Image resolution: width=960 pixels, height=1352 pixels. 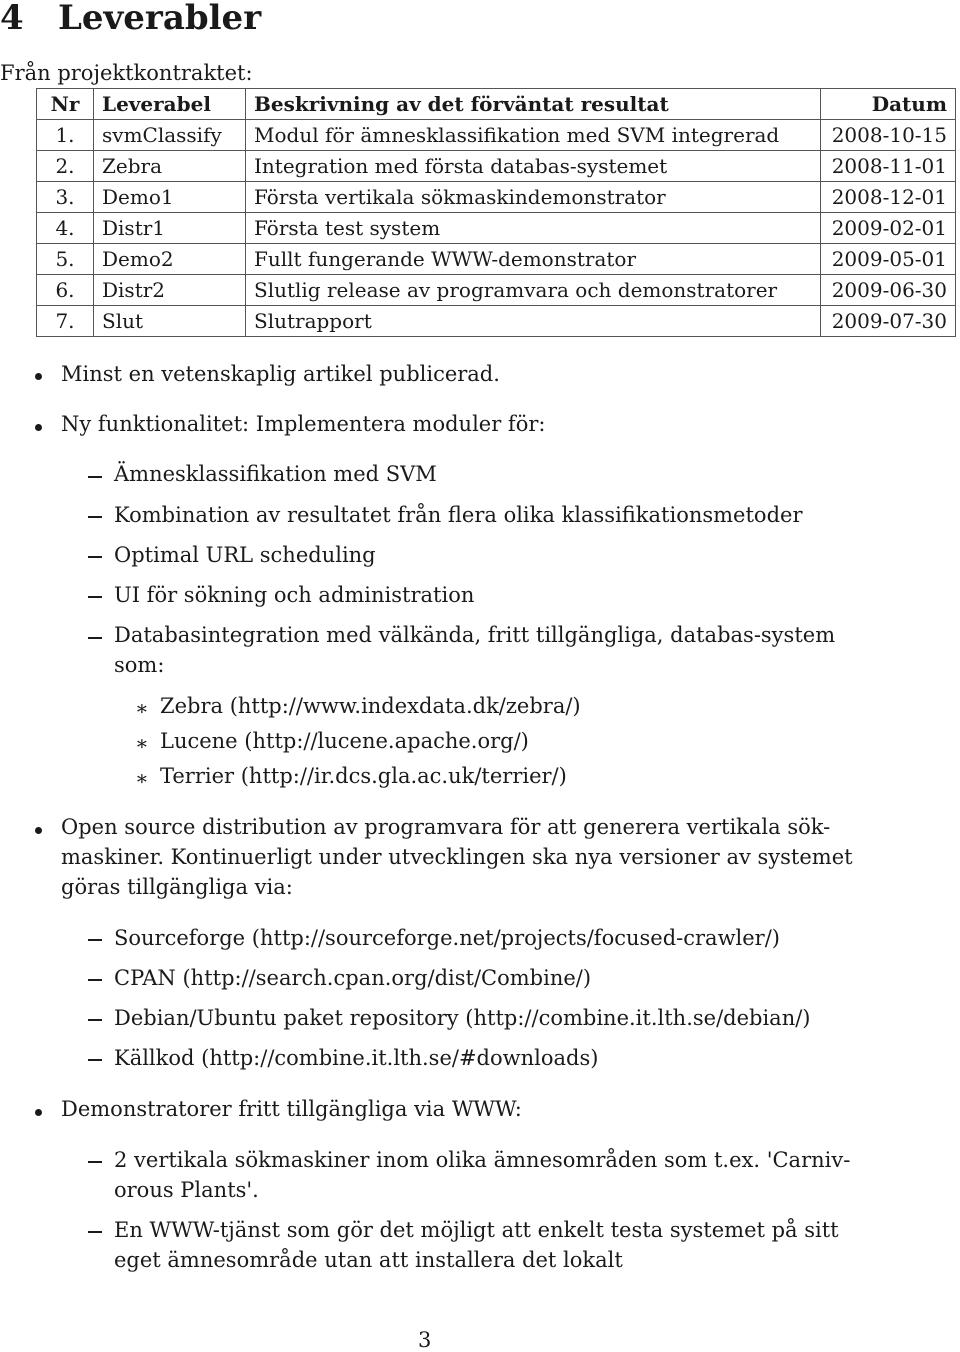 I want to click on cell-datum: 2009-06-30, so click(x=888, y=290).